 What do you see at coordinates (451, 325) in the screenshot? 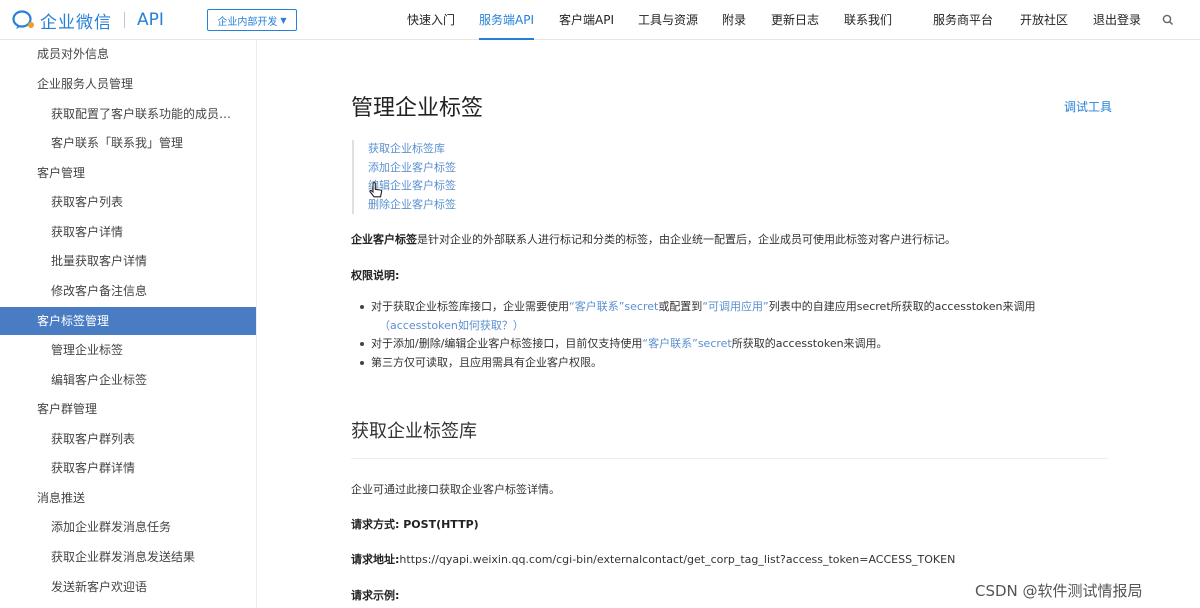
I see `accesstoken-howto-link: （accesstoken如何获取？）` at bounding box center [451, 325].